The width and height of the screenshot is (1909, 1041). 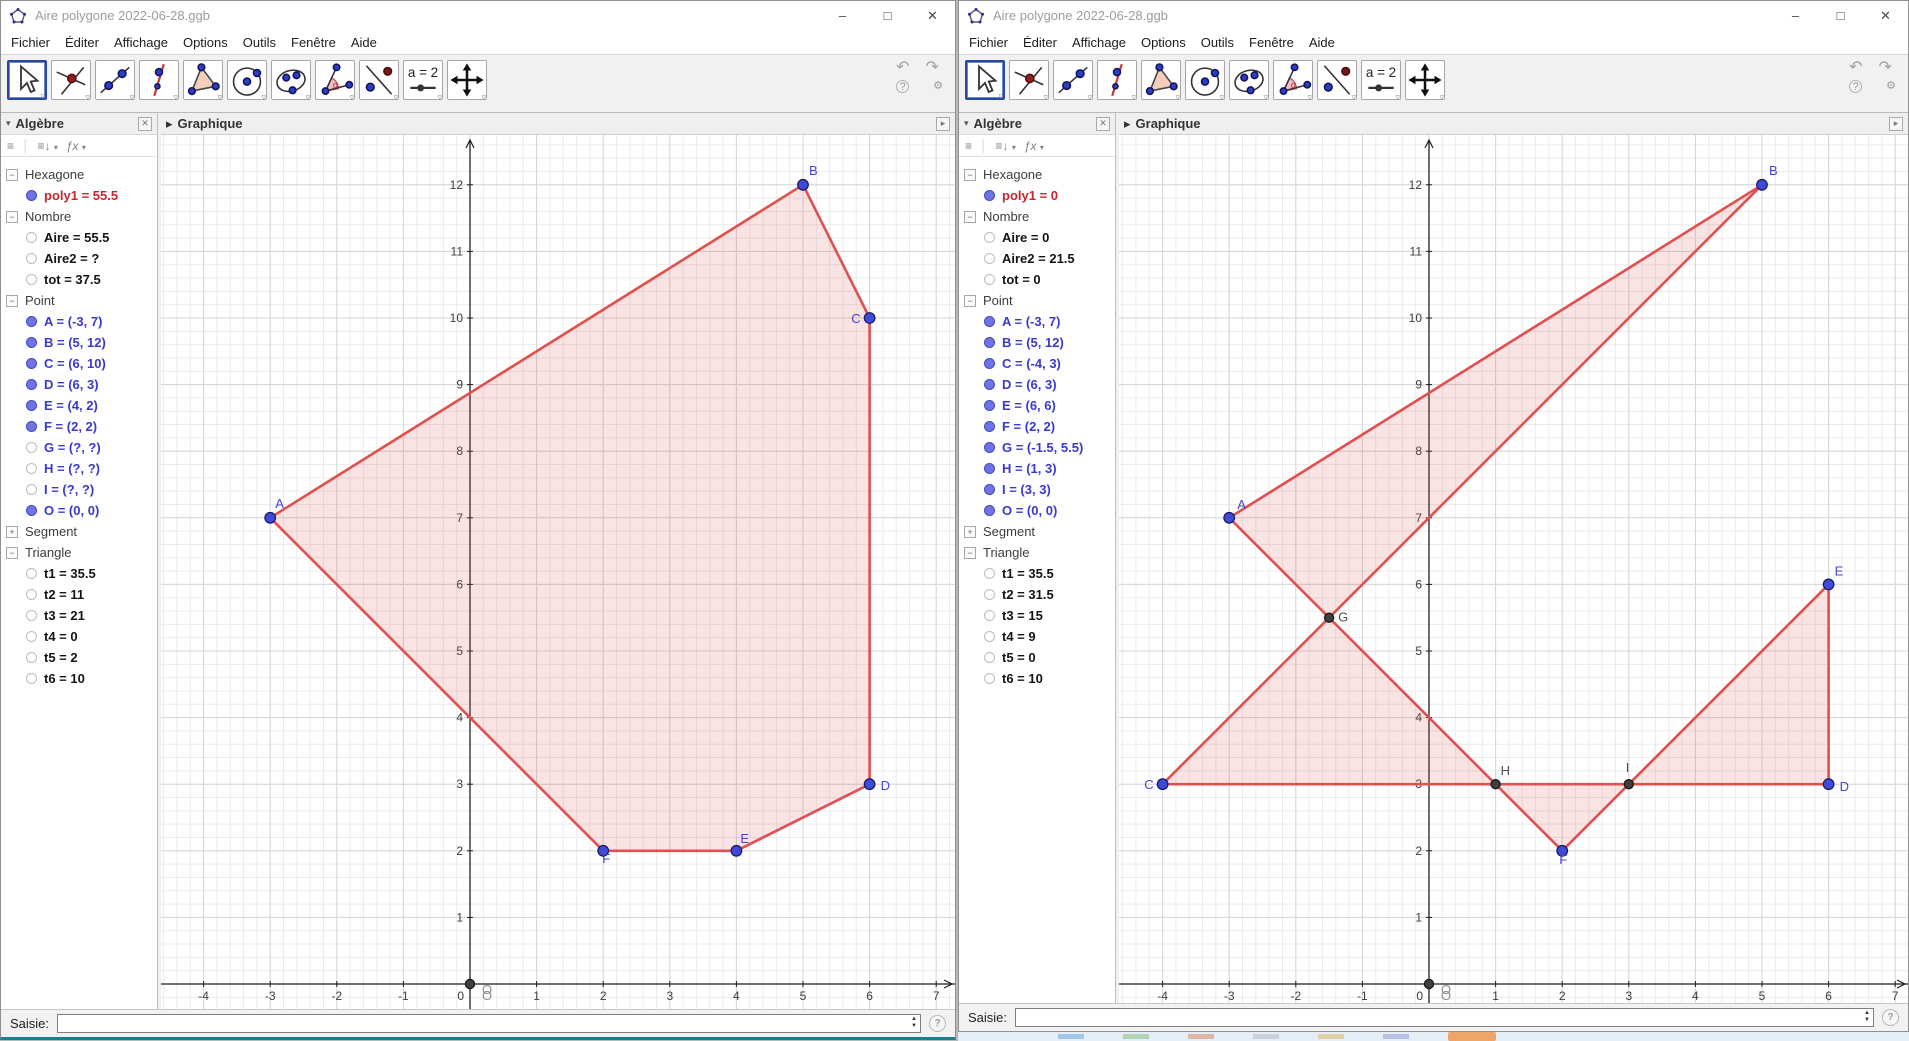 What do you see at coordinates (1162, 784) in the screenshot?
I see `graph-point-C` at bounding box center [1162, 784].